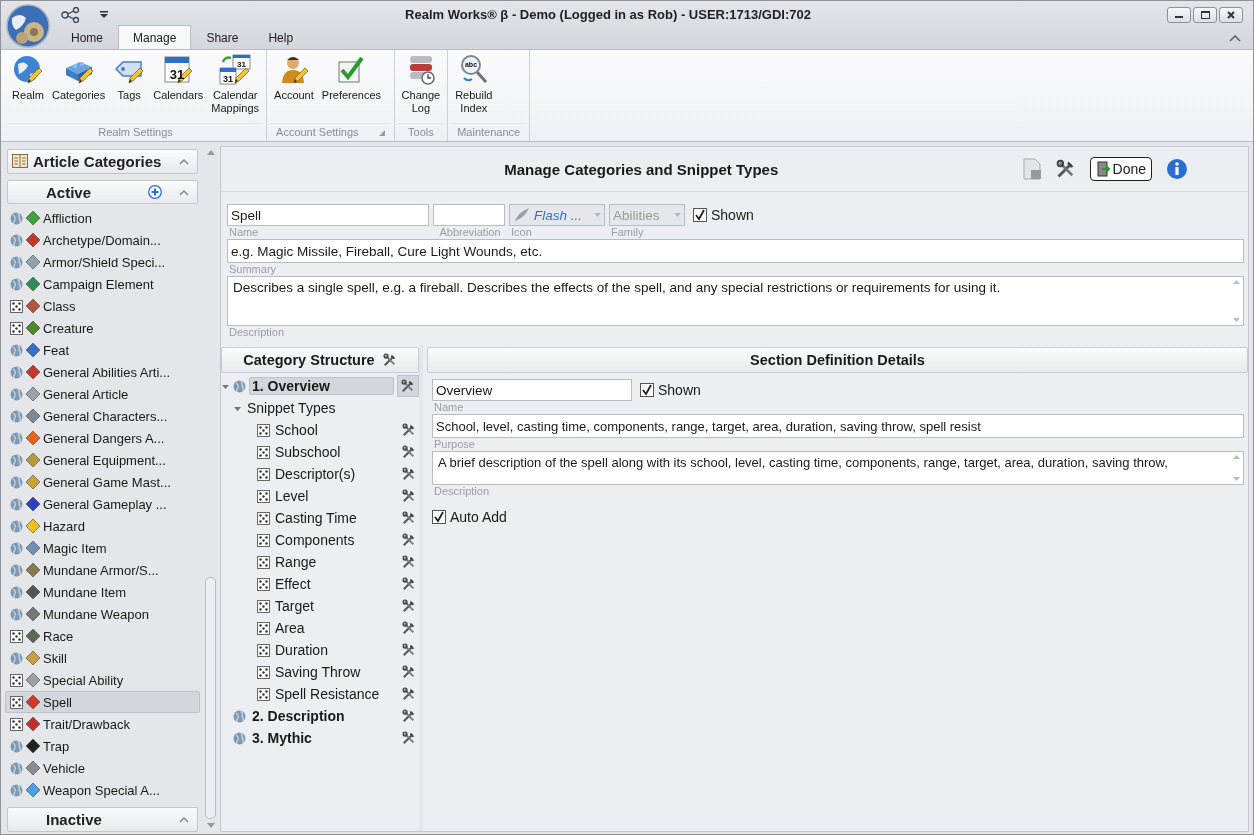 The image size is (1254, 835). What do you see at coordinates (735, 251) in the screenshot?
I see `summary-field: e.g. Magic Missile, Fireball, Cure Light Wounds, etc.` at bounding box center [735, 251].